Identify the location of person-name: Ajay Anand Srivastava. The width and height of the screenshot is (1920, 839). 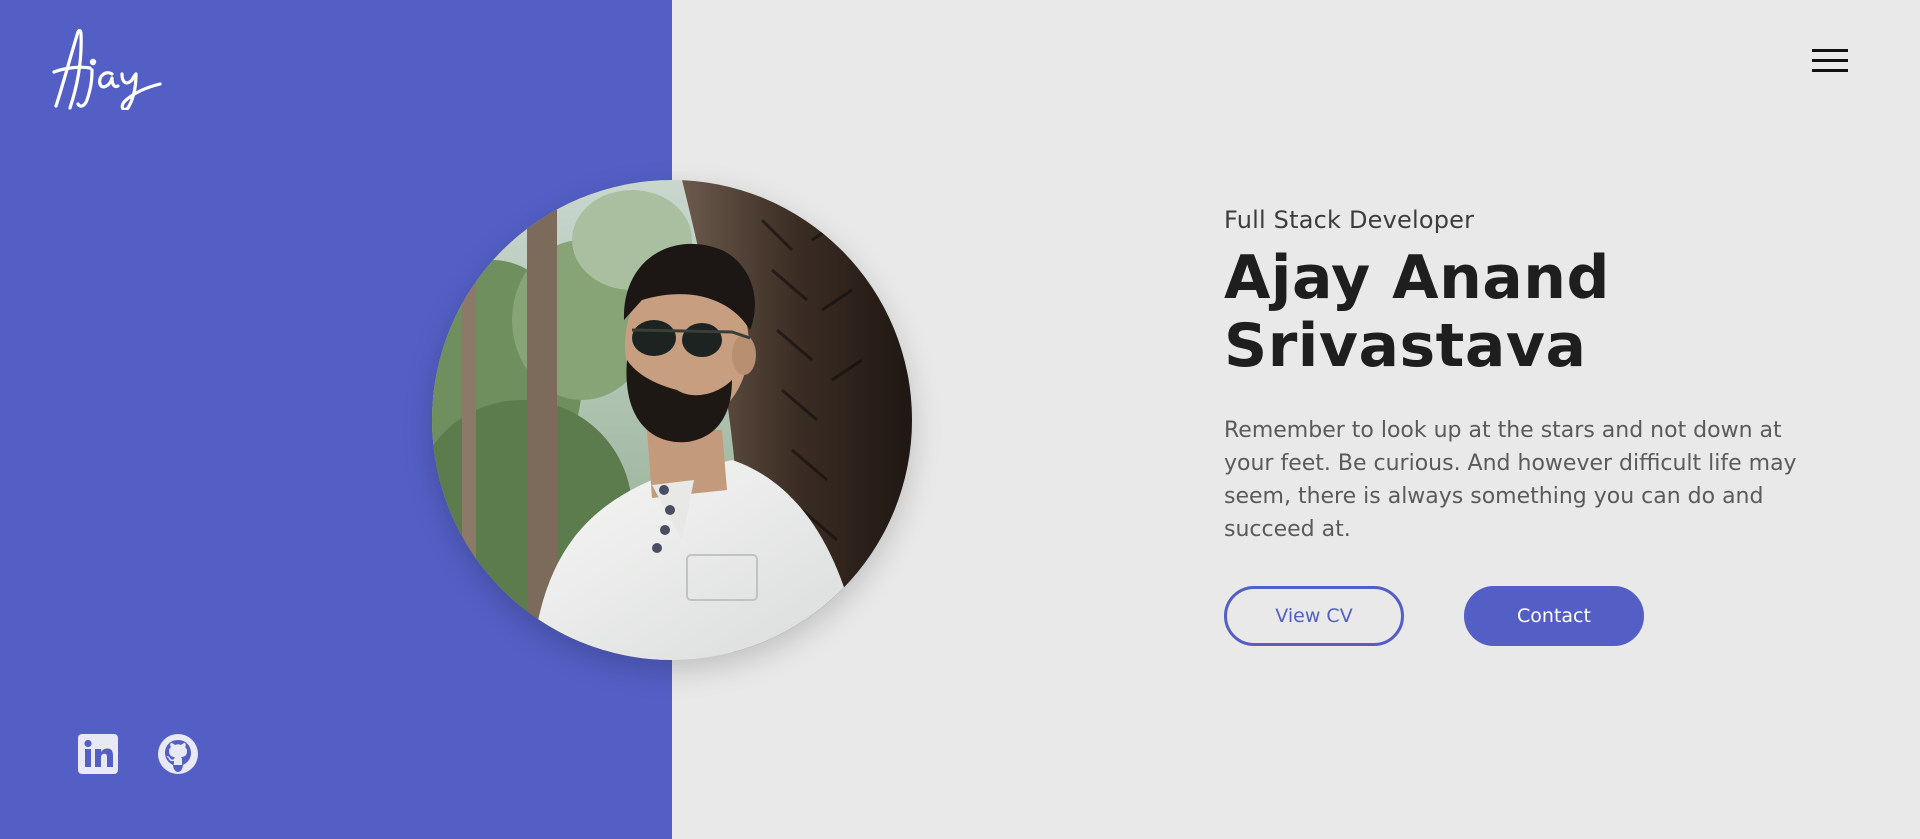
(1524, 312).